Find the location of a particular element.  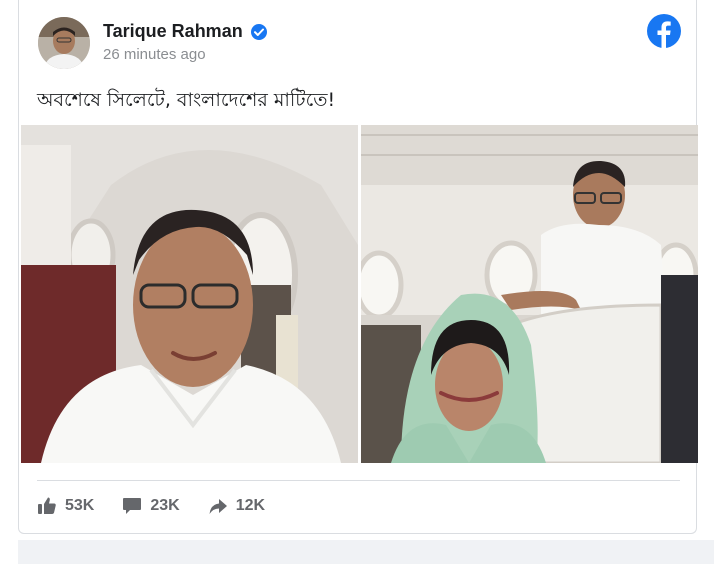

author-name-text: Tarique Rahman is located at coordinates (173, 31).